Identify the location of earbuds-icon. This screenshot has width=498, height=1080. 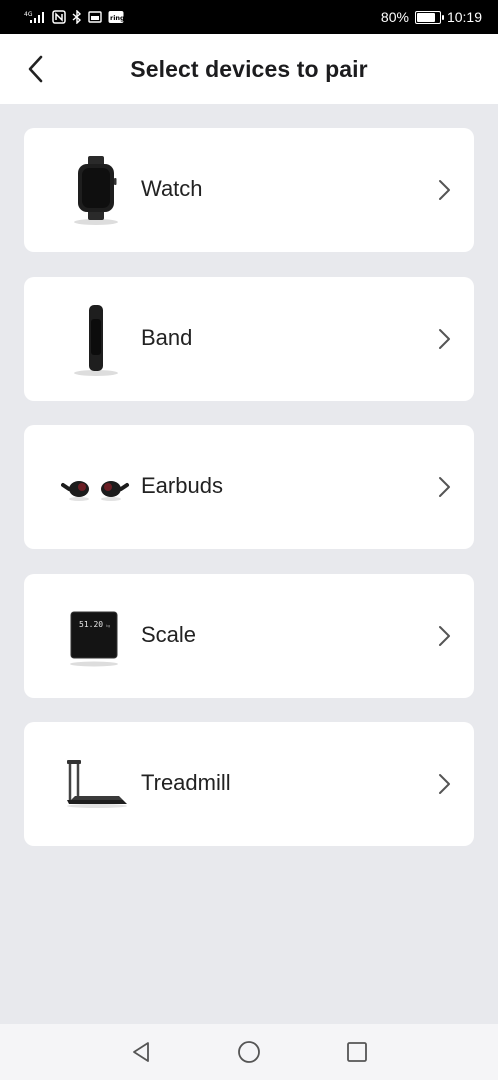
(96, 487).